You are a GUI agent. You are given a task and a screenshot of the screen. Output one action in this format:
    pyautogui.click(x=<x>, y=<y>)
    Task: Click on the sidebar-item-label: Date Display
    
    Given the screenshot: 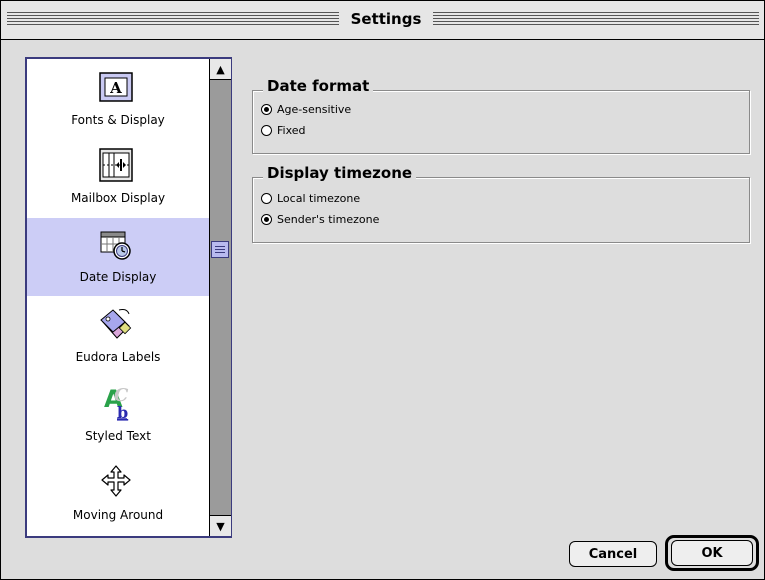 What is the action you would take?
    pyautogui.click(x=118, y=277)
    